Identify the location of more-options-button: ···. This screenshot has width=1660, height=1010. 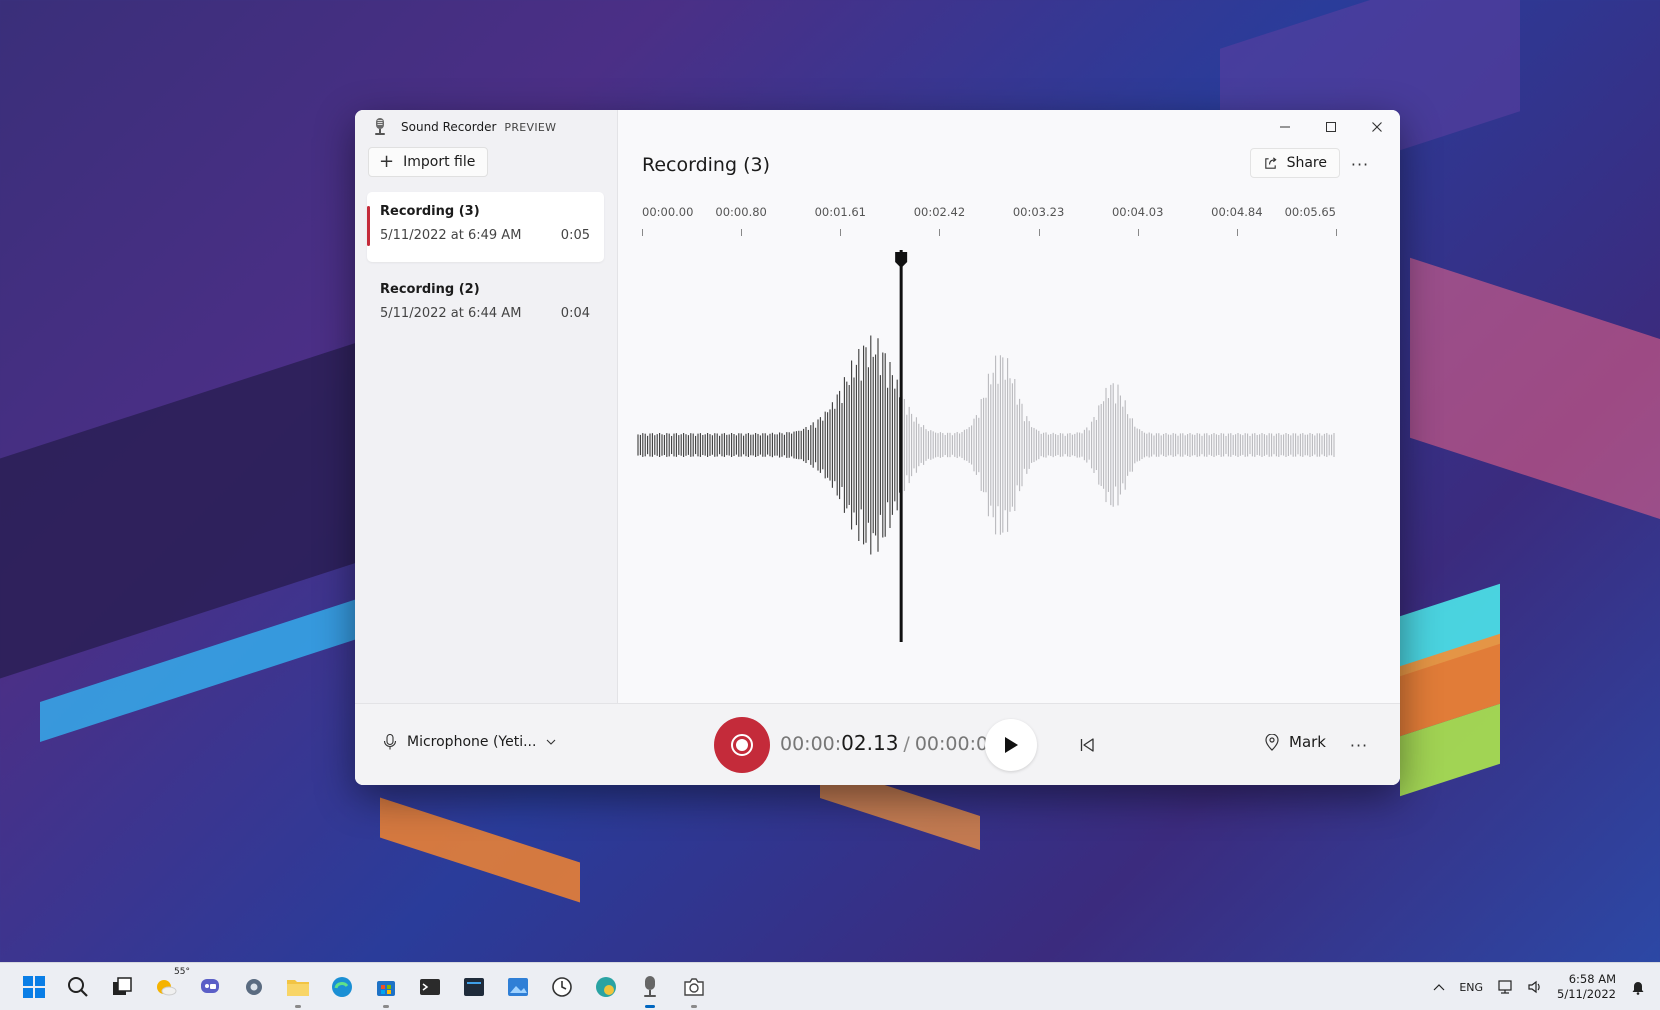
(1360, 164).